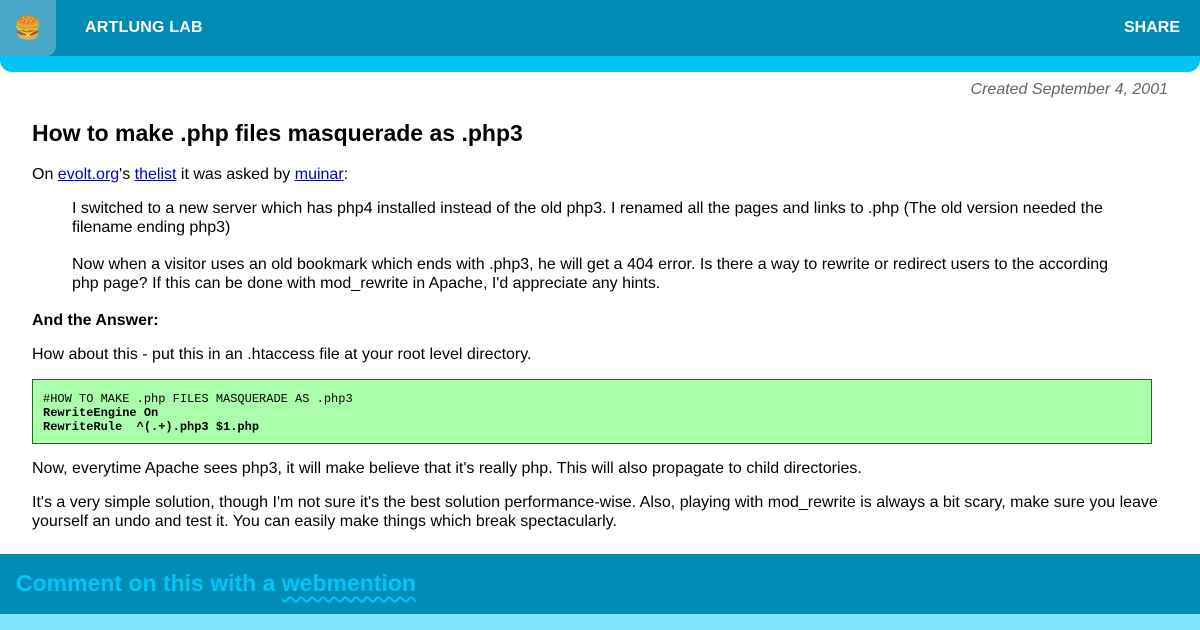 The width and height of the screenshot is (1200, 630). I want to click on code-line-rewrite-rule: RewriteRule ^(.+).php3 $1.php, so click(151, 427).